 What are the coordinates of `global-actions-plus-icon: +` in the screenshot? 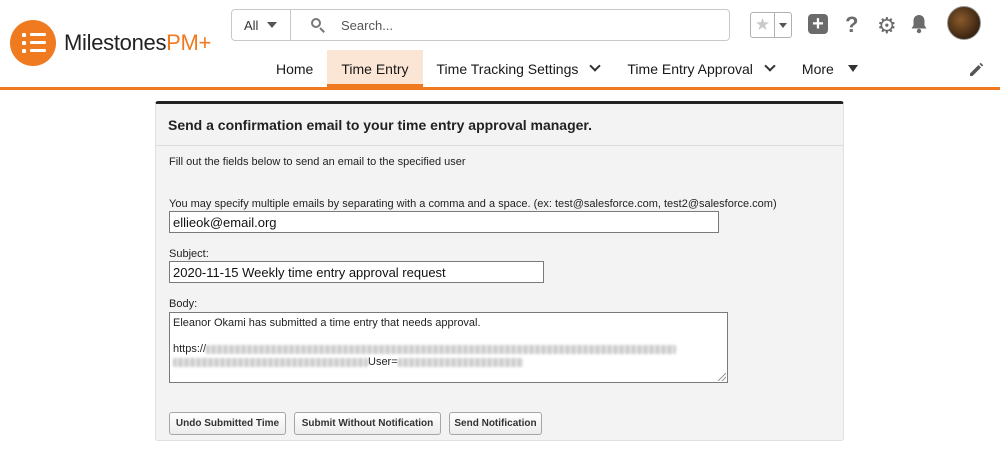 It's located at (818, 24).